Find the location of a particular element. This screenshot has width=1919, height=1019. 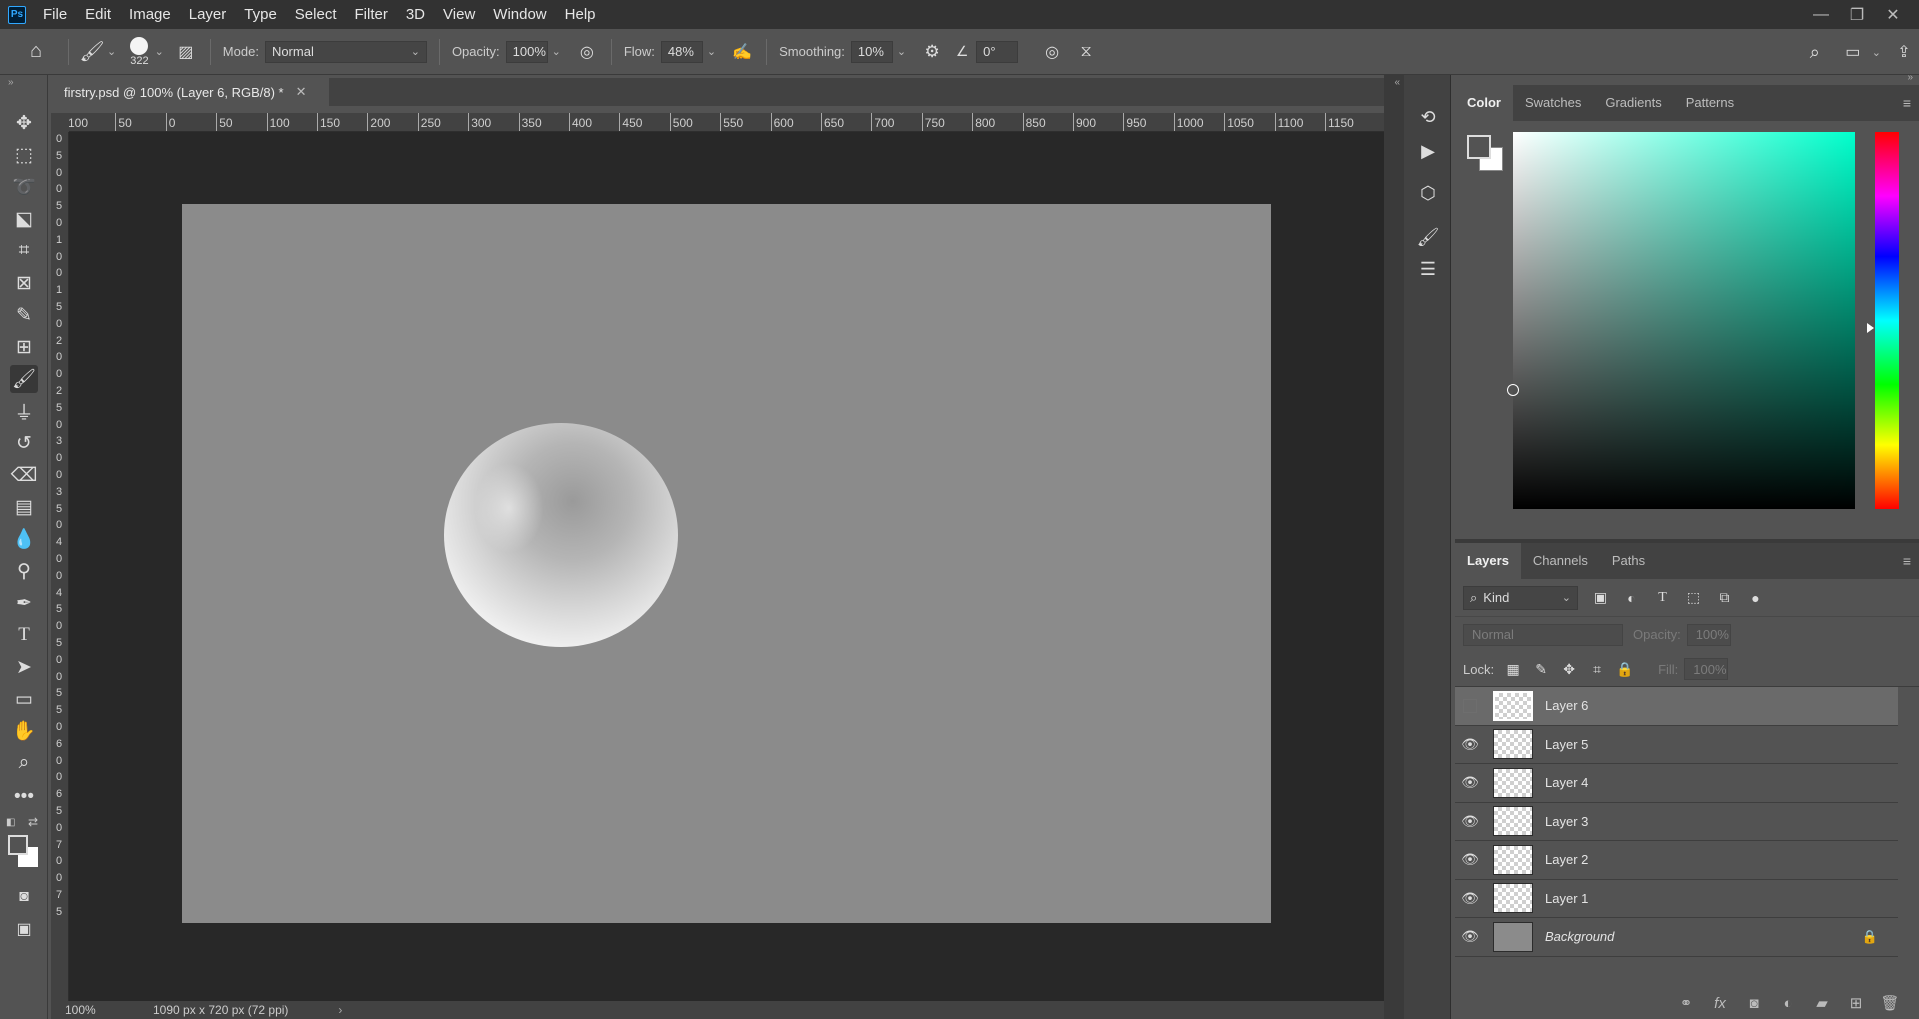

new-layer-icon: ⊞ is located at coordinates (1856, 1003).